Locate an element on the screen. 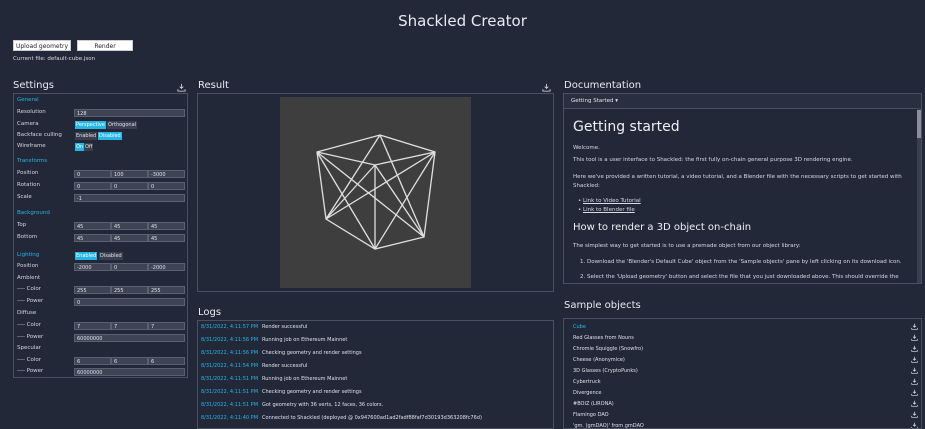 The height and width of the screenshot is (429, 925). resolution-input: 128 is located at coordinates (129, 113).